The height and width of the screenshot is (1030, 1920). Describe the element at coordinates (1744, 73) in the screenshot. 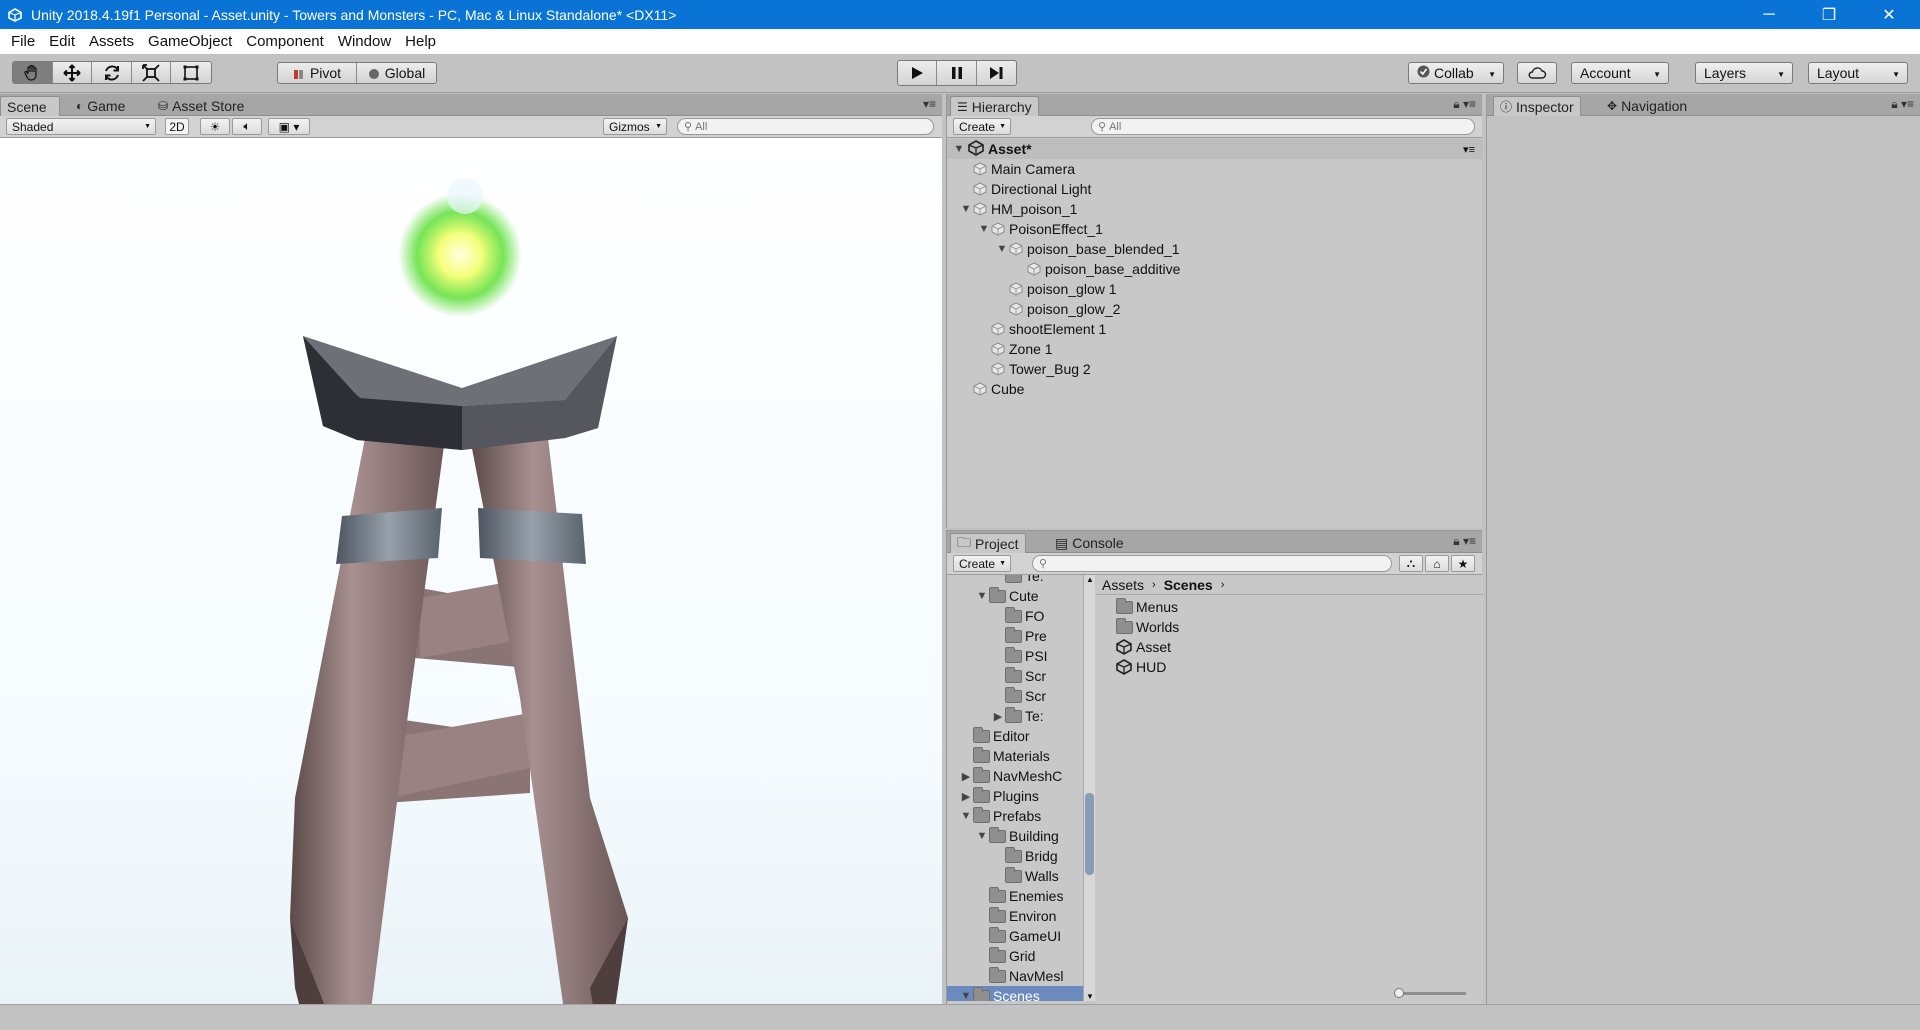

I see `layers-dropdown: Layers ▼` at that location.